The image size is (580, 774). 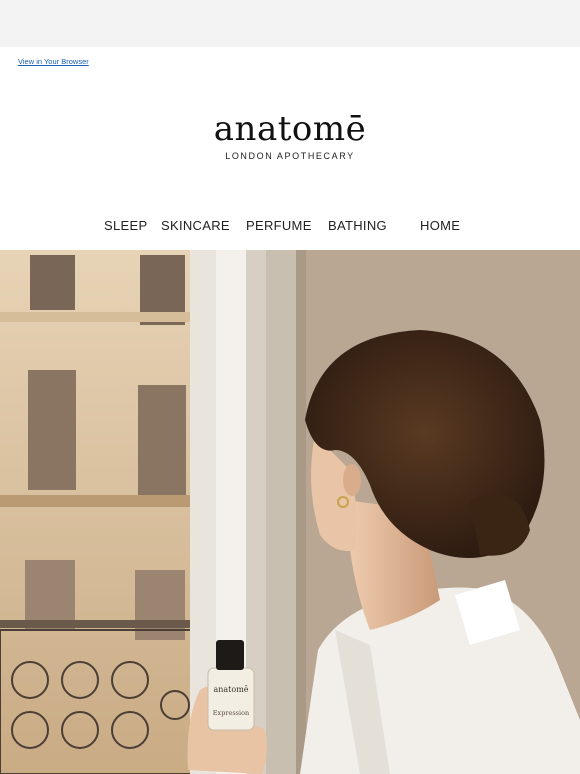 What do you see at coordinates (231, 713) in the screenshot?
I see `bottle-label-text: Expression` at bounding box center [231, 713].